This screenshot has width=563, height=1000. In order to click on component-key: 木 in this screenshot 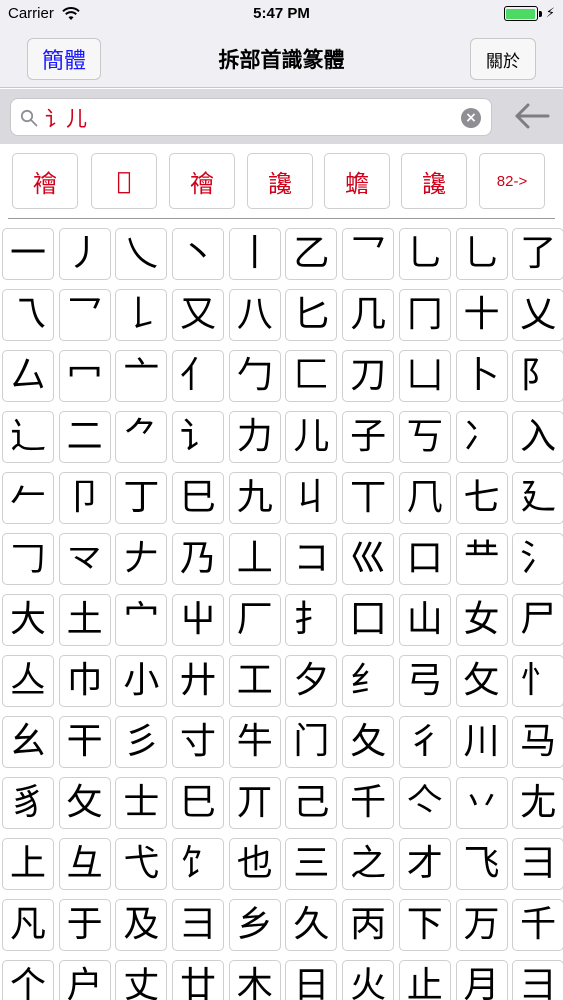, I will do `click(254, 980)`.